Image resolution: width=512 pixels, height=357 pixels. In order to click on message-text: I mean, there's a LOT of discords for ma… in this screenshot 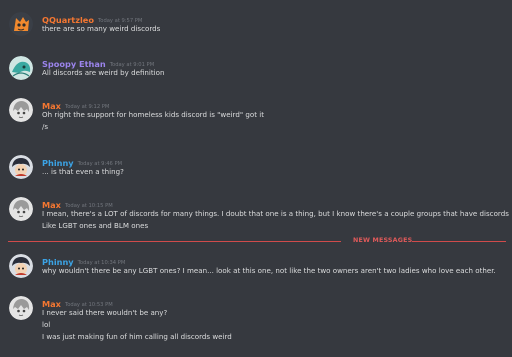, I will do `click(275, 213)`.